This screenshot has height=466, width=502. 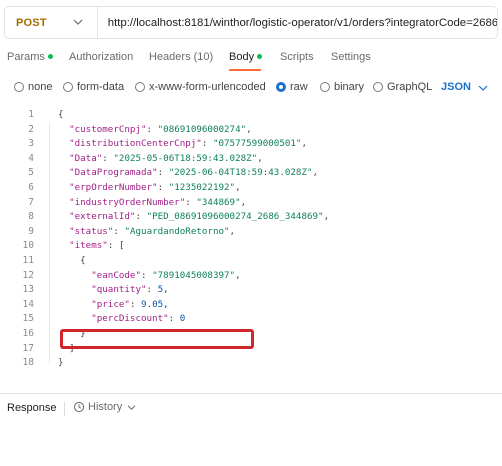 I want to click on method-label: POST, so click(x=31, y=22).